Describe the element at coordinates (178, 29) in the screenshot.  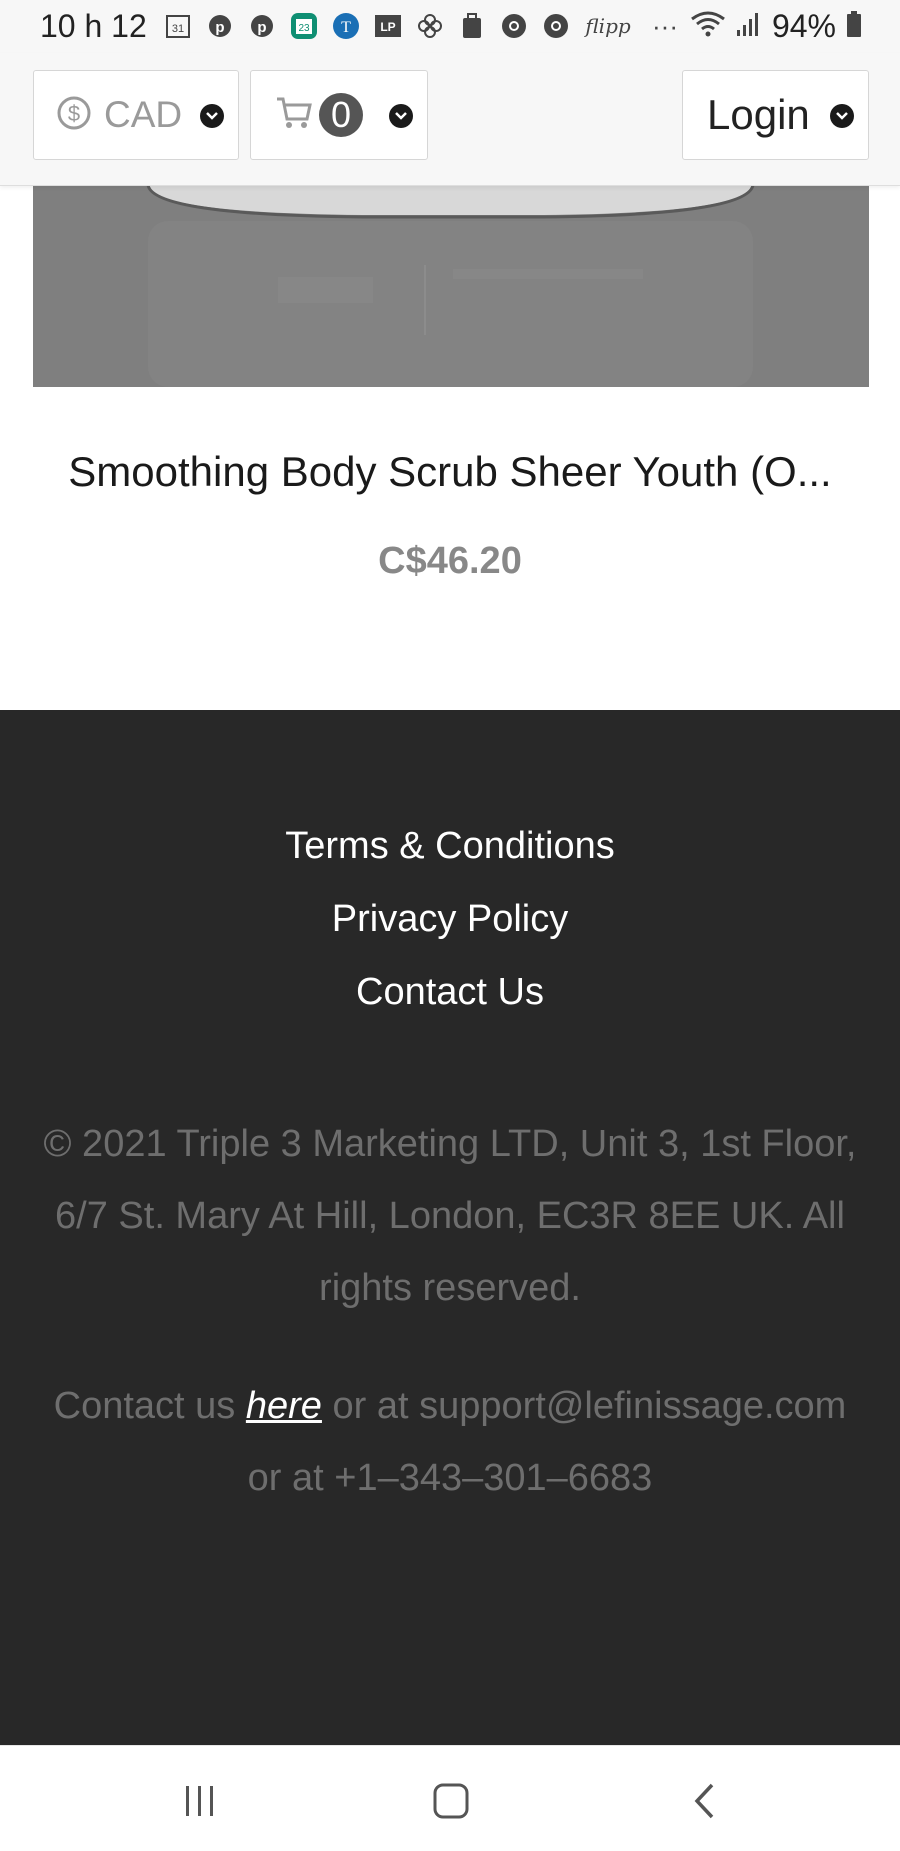
I see `svg-text: 31` at that location.